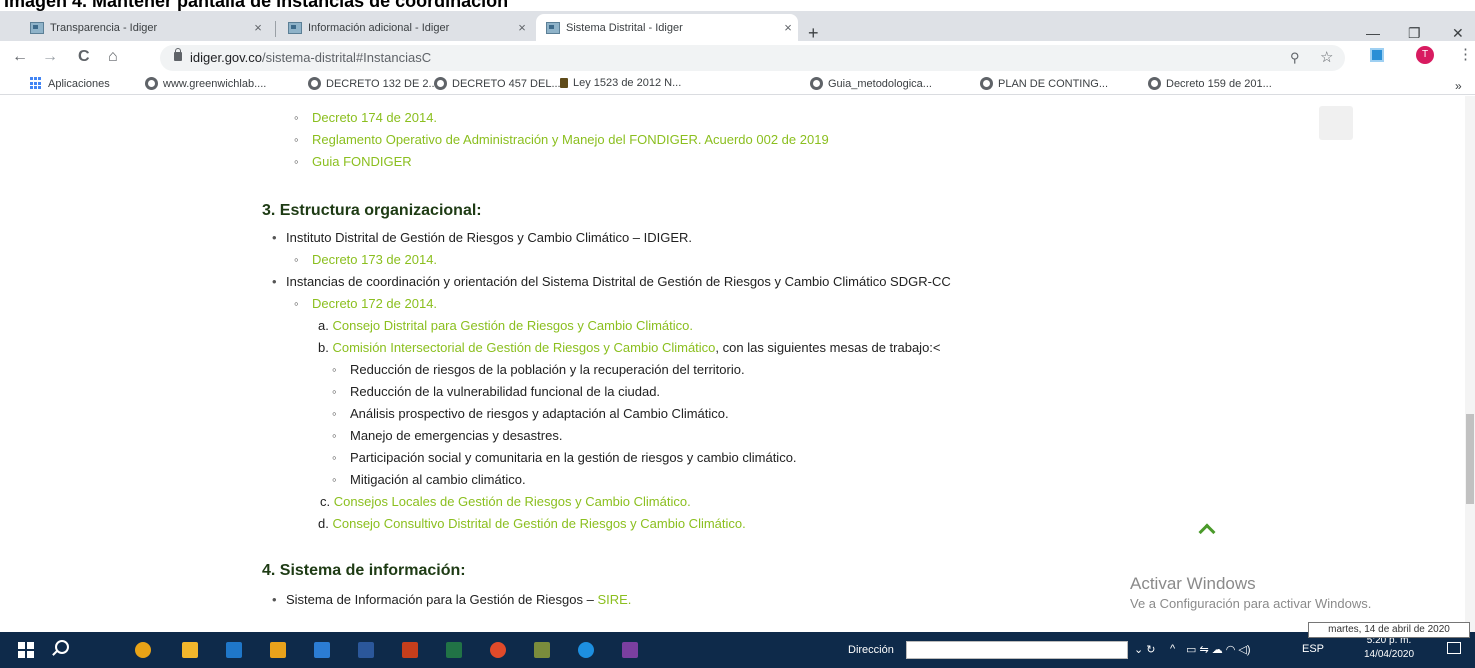 The height and width of the screenshot is (668, 1475). Describe the element at coordinates (362, 161) in the screenshot. I see `guia-fondiger-link: Guia FONDIGER` at that location.